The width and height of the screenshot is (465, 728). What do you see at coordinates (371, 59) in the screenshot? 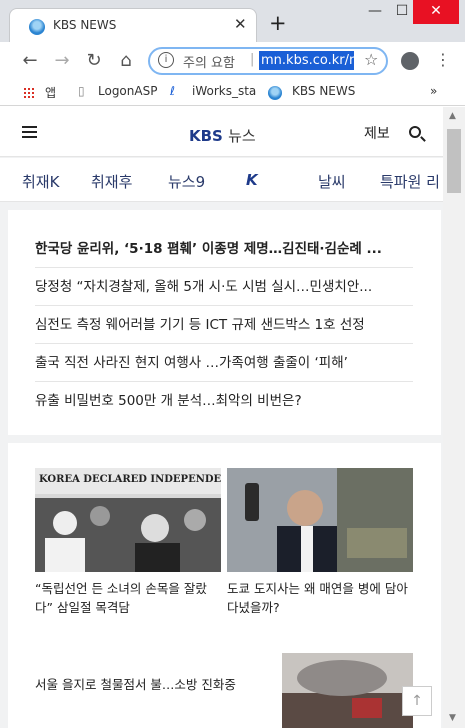
I see `bookmark-star-icon: ☆` at bounding box center [371, 59].